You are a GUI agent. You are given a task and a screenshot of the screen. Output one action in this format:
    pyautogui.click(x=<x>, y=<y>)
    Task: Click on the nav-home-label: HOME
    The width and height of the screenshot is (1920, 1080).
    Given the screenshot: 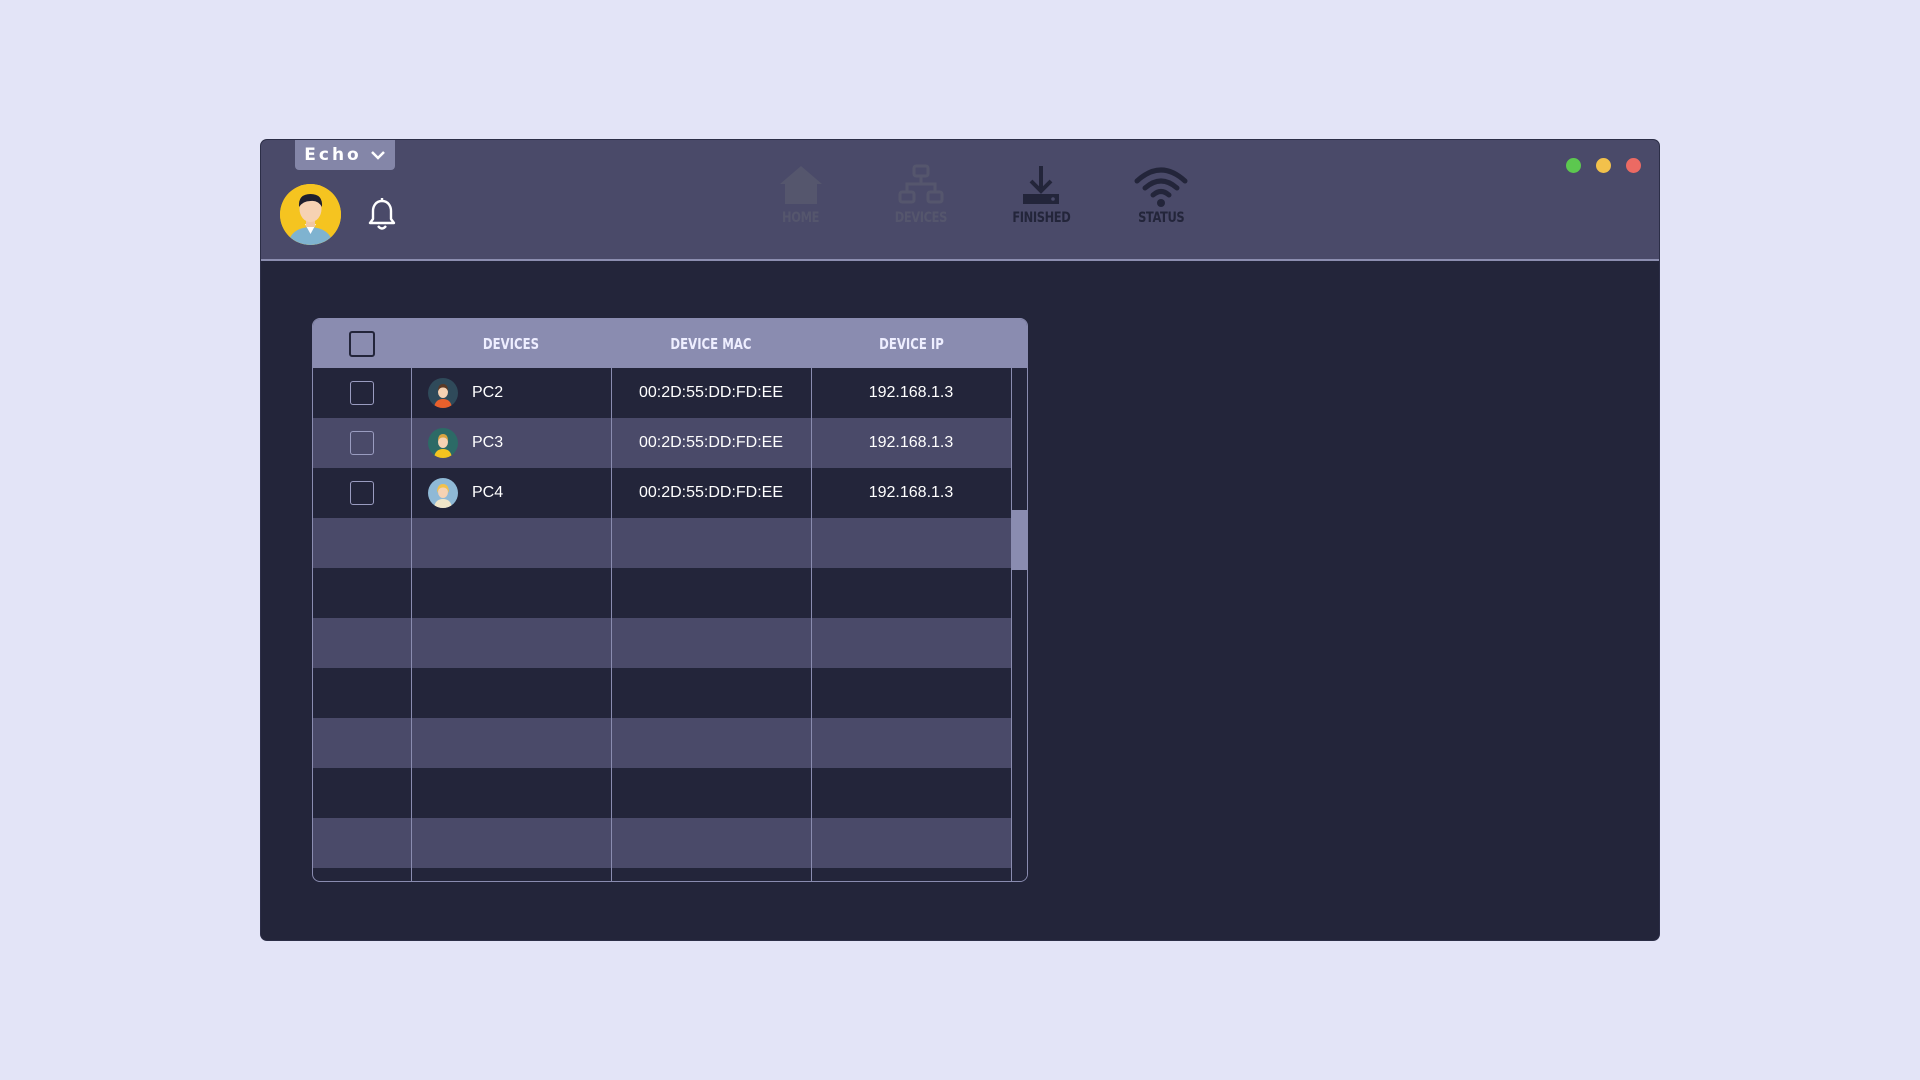 What is the action you would take?
    pyautogui.click(x=801, y=218)
    